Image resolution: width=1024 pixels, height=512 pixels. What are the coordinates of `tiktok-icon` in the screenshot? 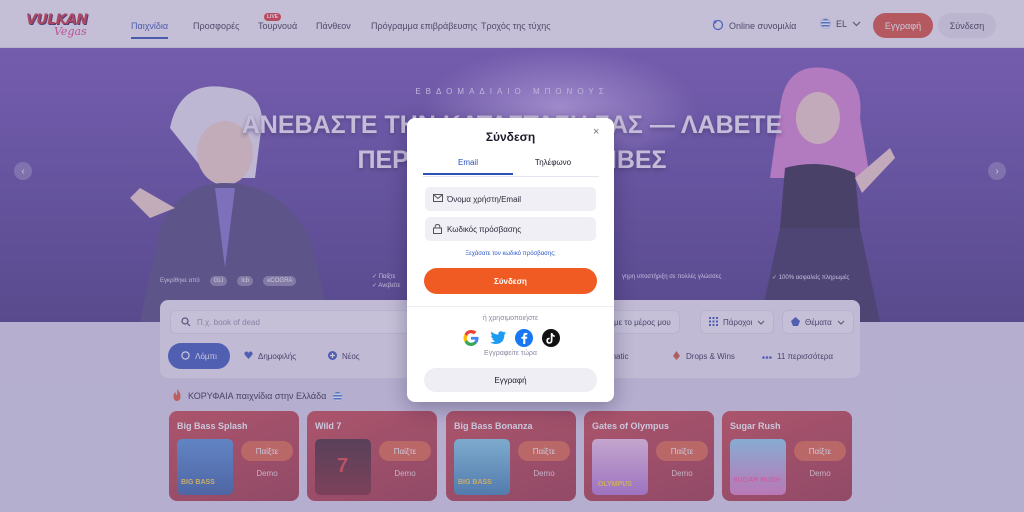 It's located at (550, 338).